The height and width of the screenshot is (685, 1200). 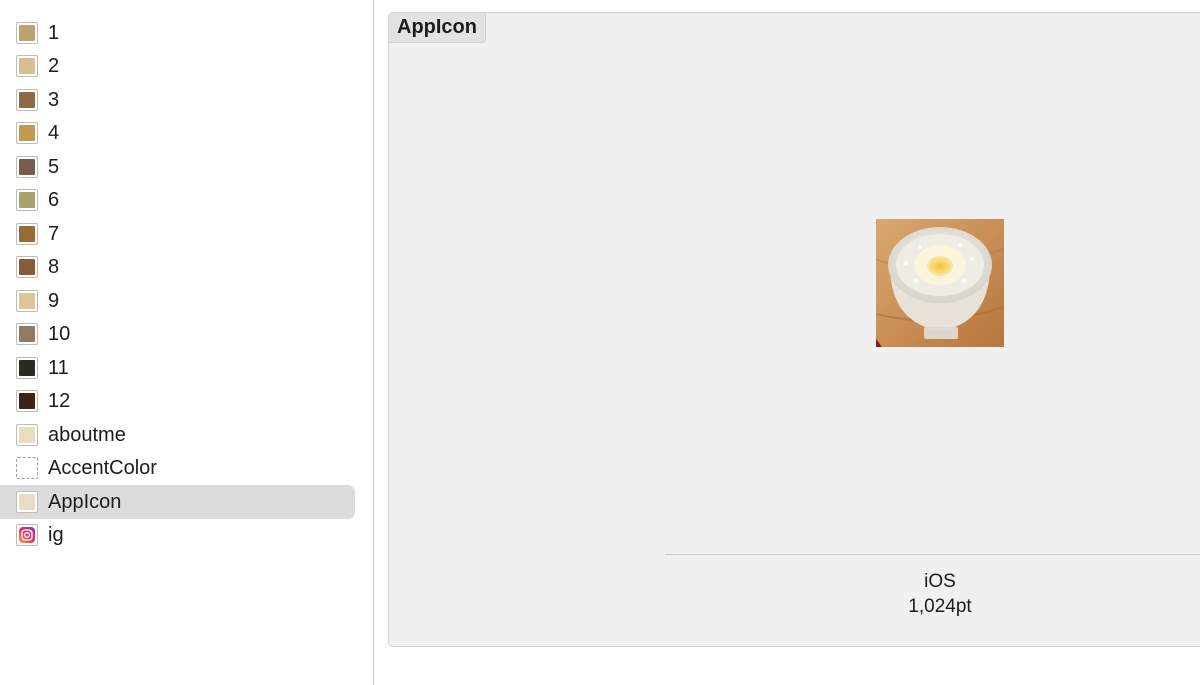 What do you see at coordinates (87, 434) in the screenshot?
I see `asset-item-label: aboutme` at bounding box center [87, 434].